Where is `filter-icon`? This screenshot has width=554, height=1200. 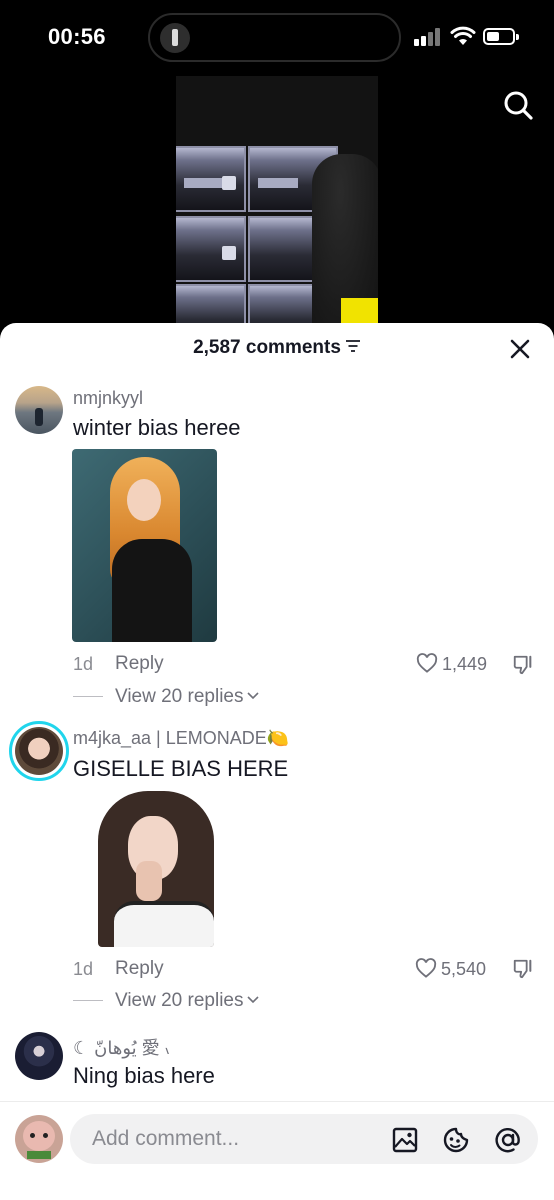 filter-icon is located at coordinates (353, 346).